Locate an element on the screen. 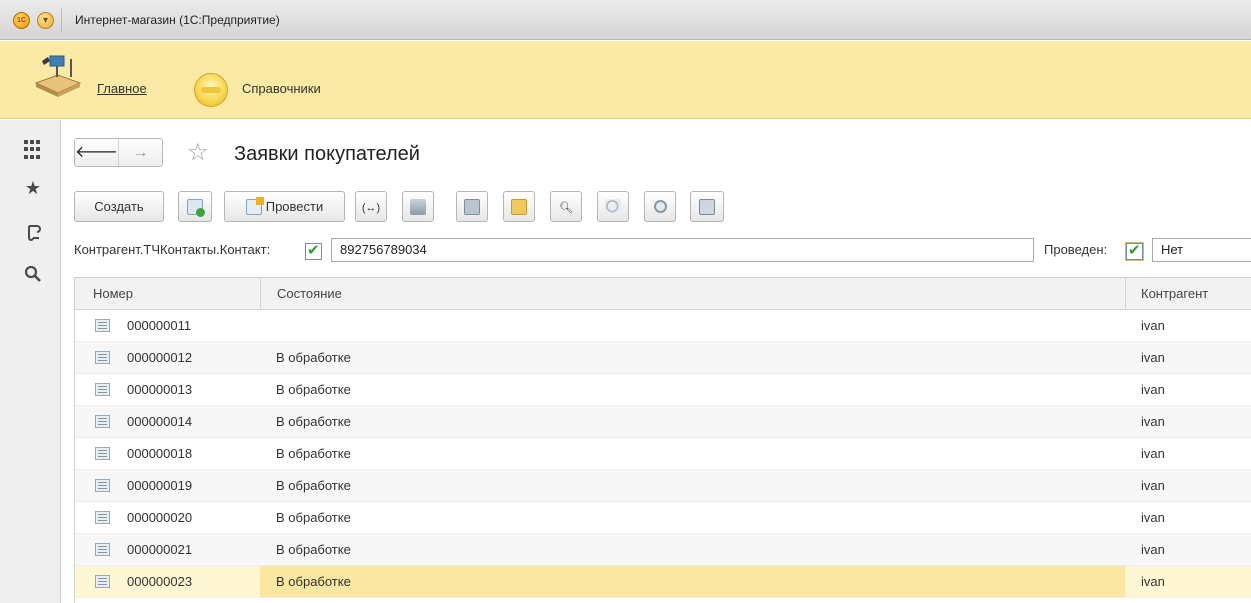  table-row: 000000023 В обработке ivan is located at coordinates (663, 582).